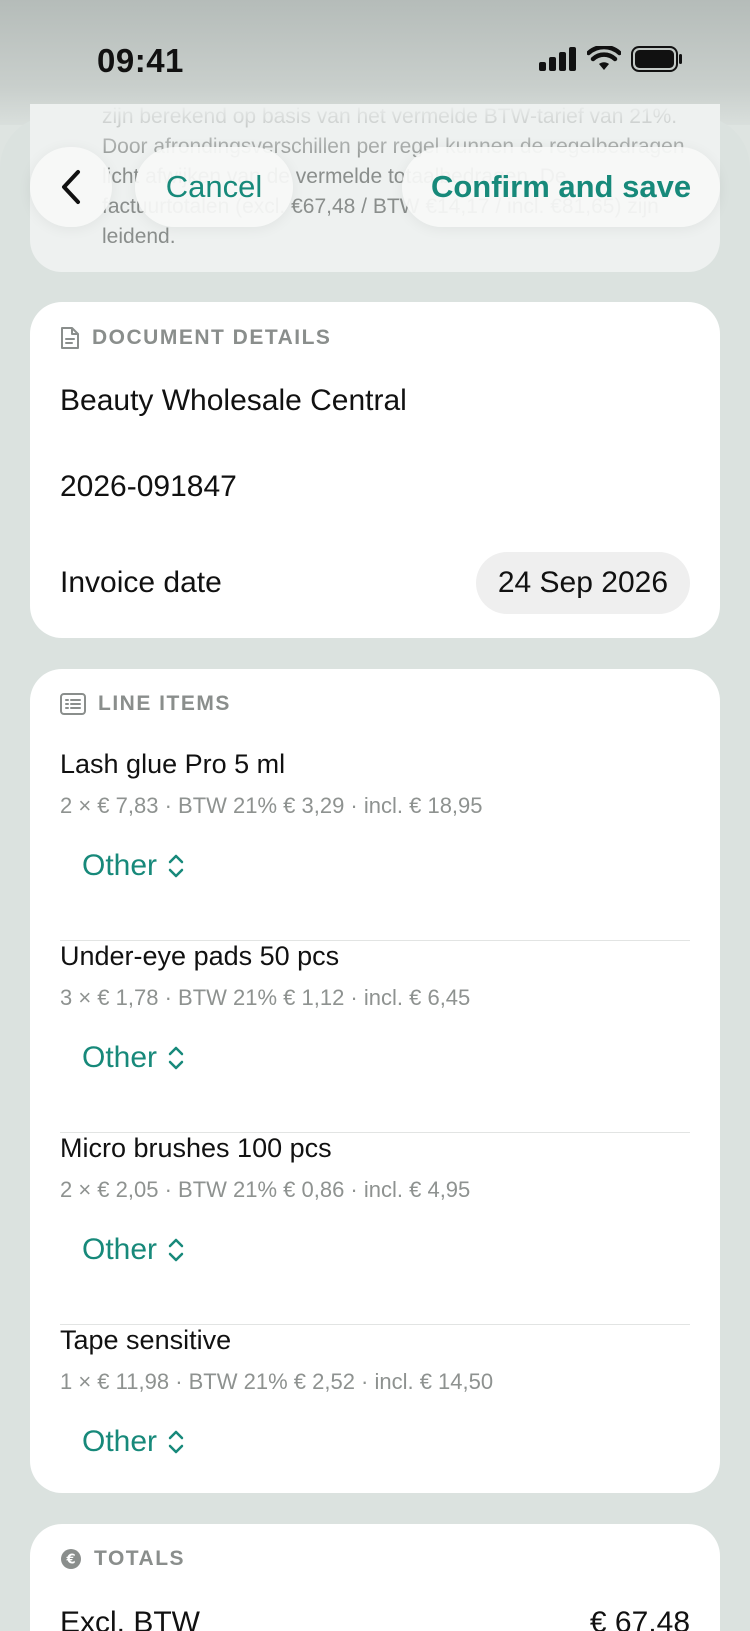 The image size is (750, 1631). I want to click on confirm-and-save-button: Confirm and save, so click(561, 187).